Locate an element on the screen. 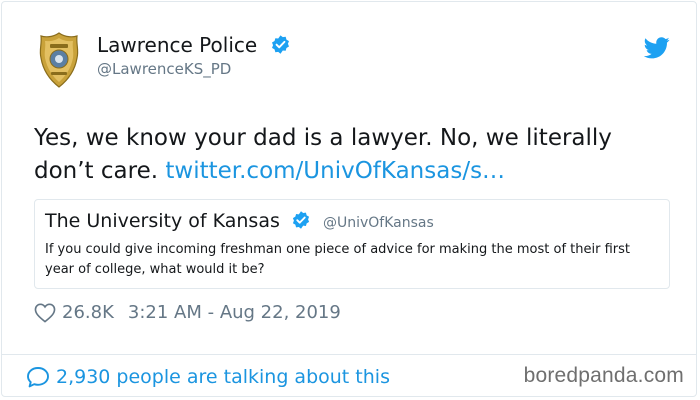  author-name-text: Lawrence Police is located at coordinates (177, 45).